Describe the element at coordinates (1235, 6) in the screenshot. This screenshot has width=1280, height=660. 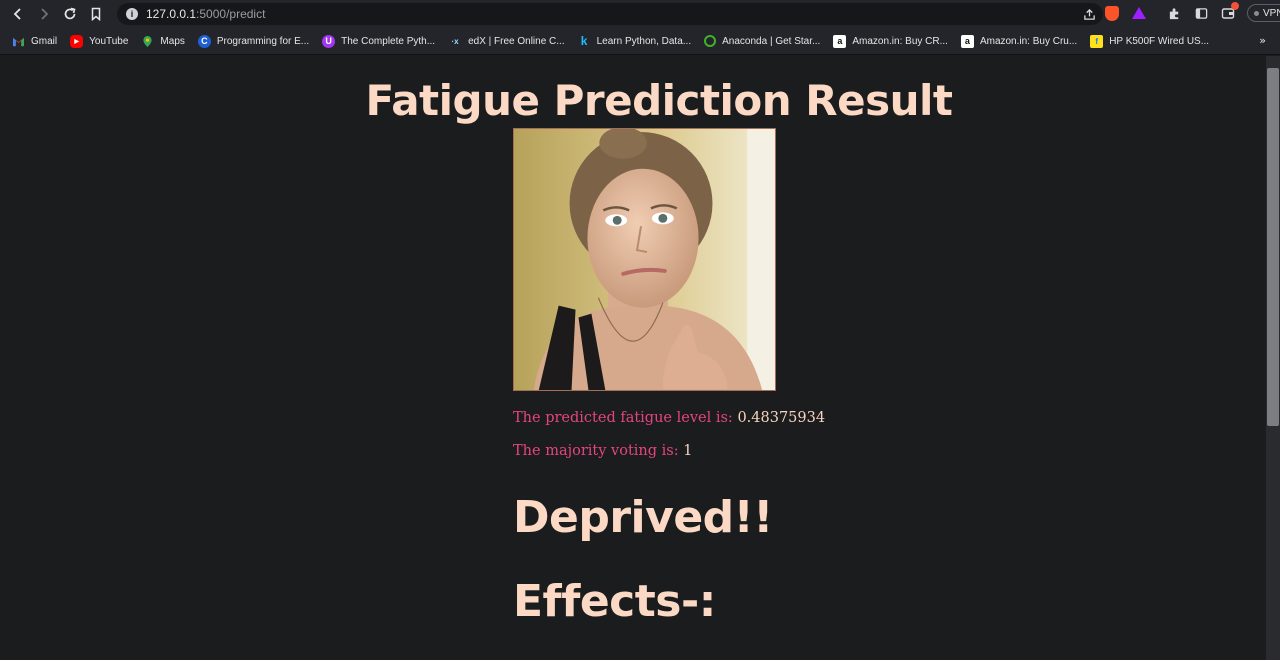
I see `notification-dot` at that location.